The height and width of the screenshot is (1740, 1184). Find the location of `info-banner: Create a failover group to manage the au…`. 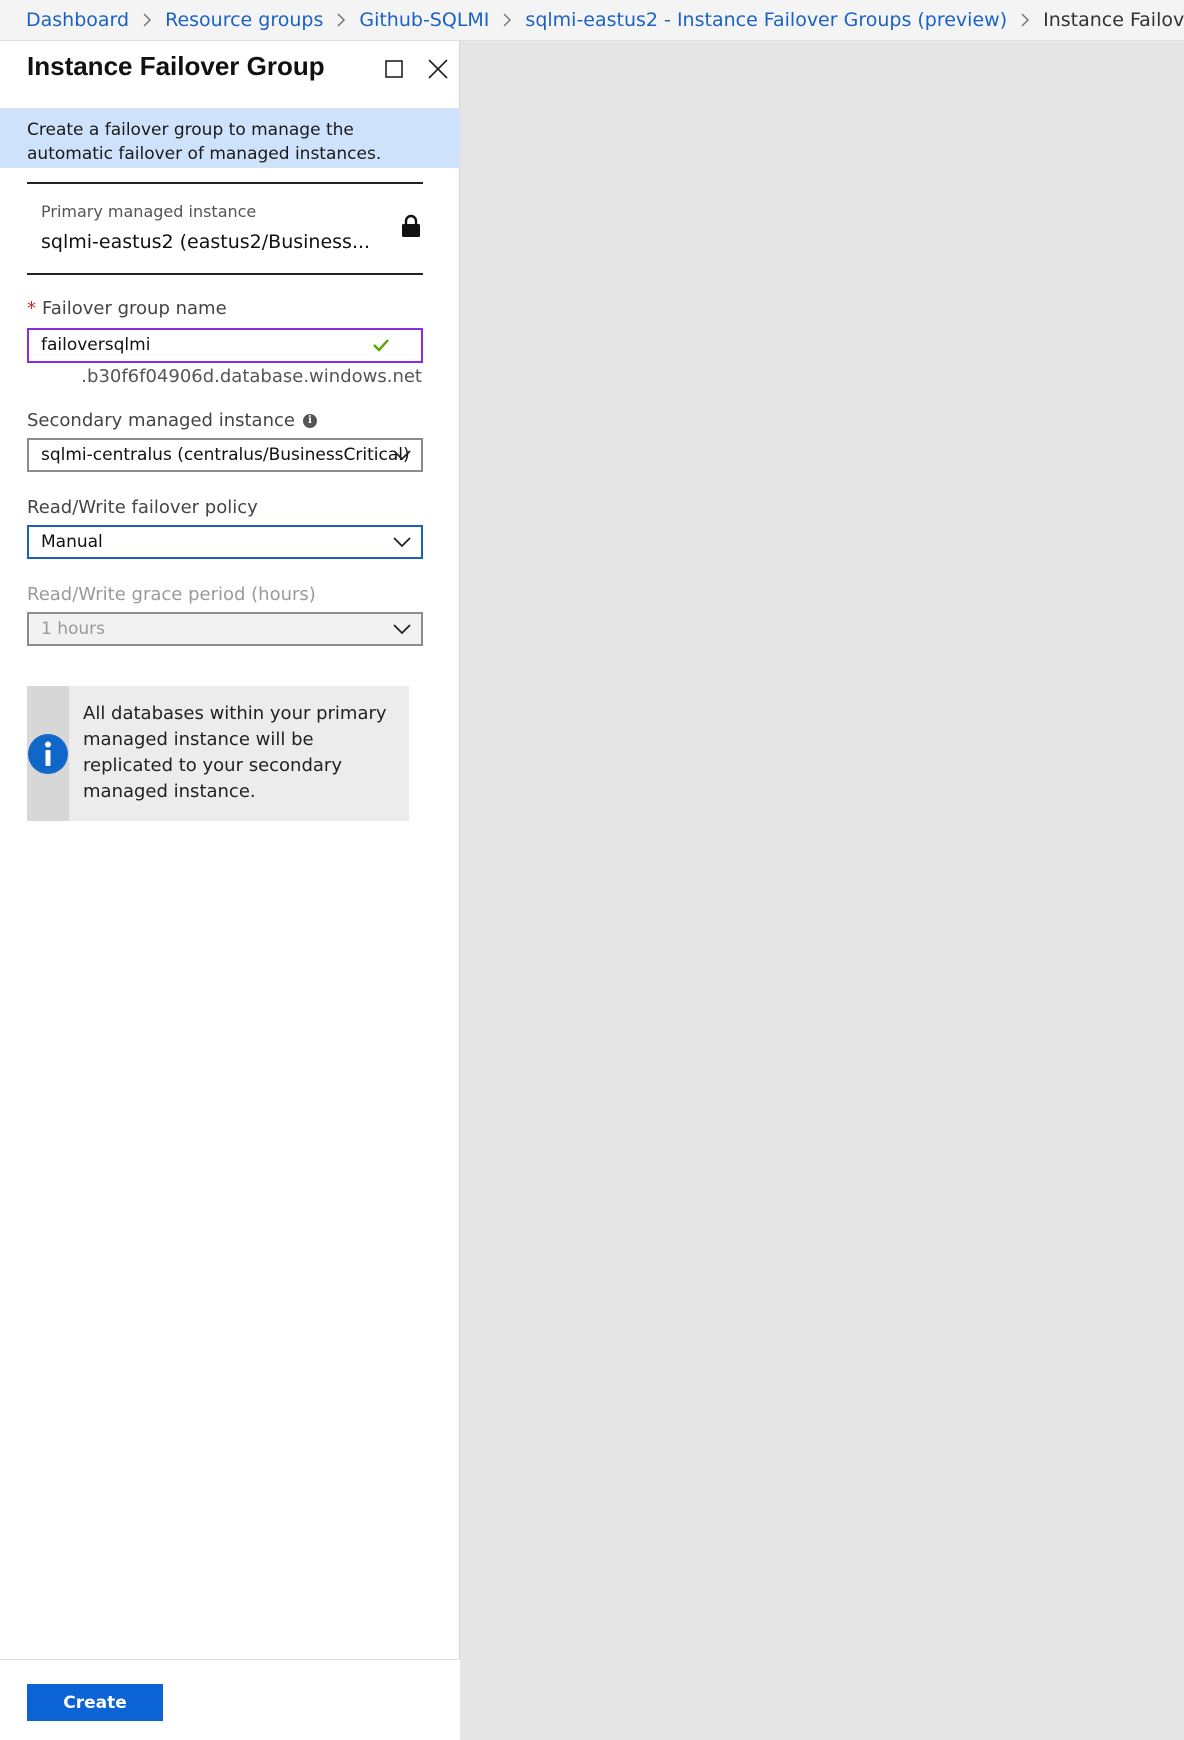

info-banner: Create a failover group to manage the au… is located at coordinates (230, 138).